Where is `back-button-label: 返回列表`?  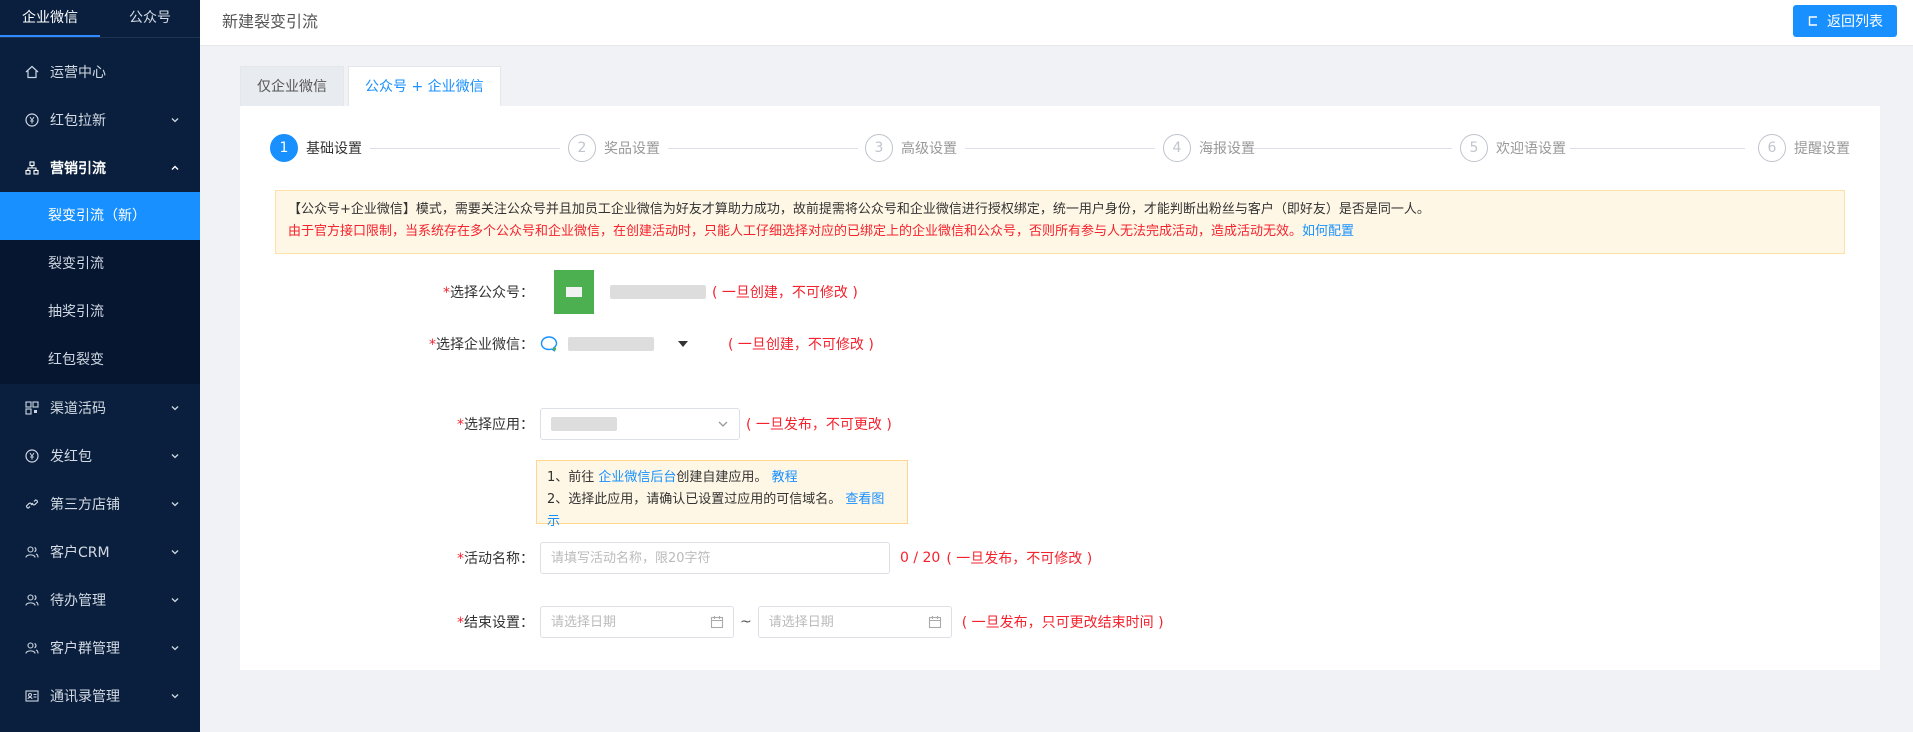 back-button-label: 返回列表 is located at coordinates (1855, 22).